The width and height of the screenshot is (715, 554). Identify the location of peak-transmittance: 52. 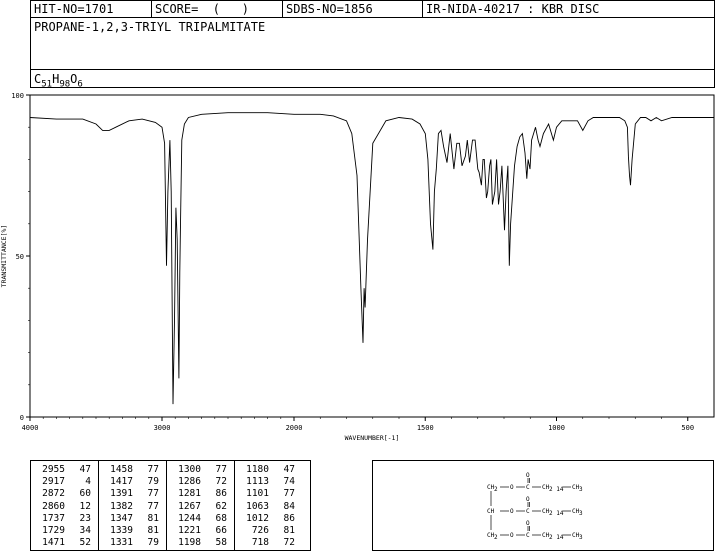
(85, 543).